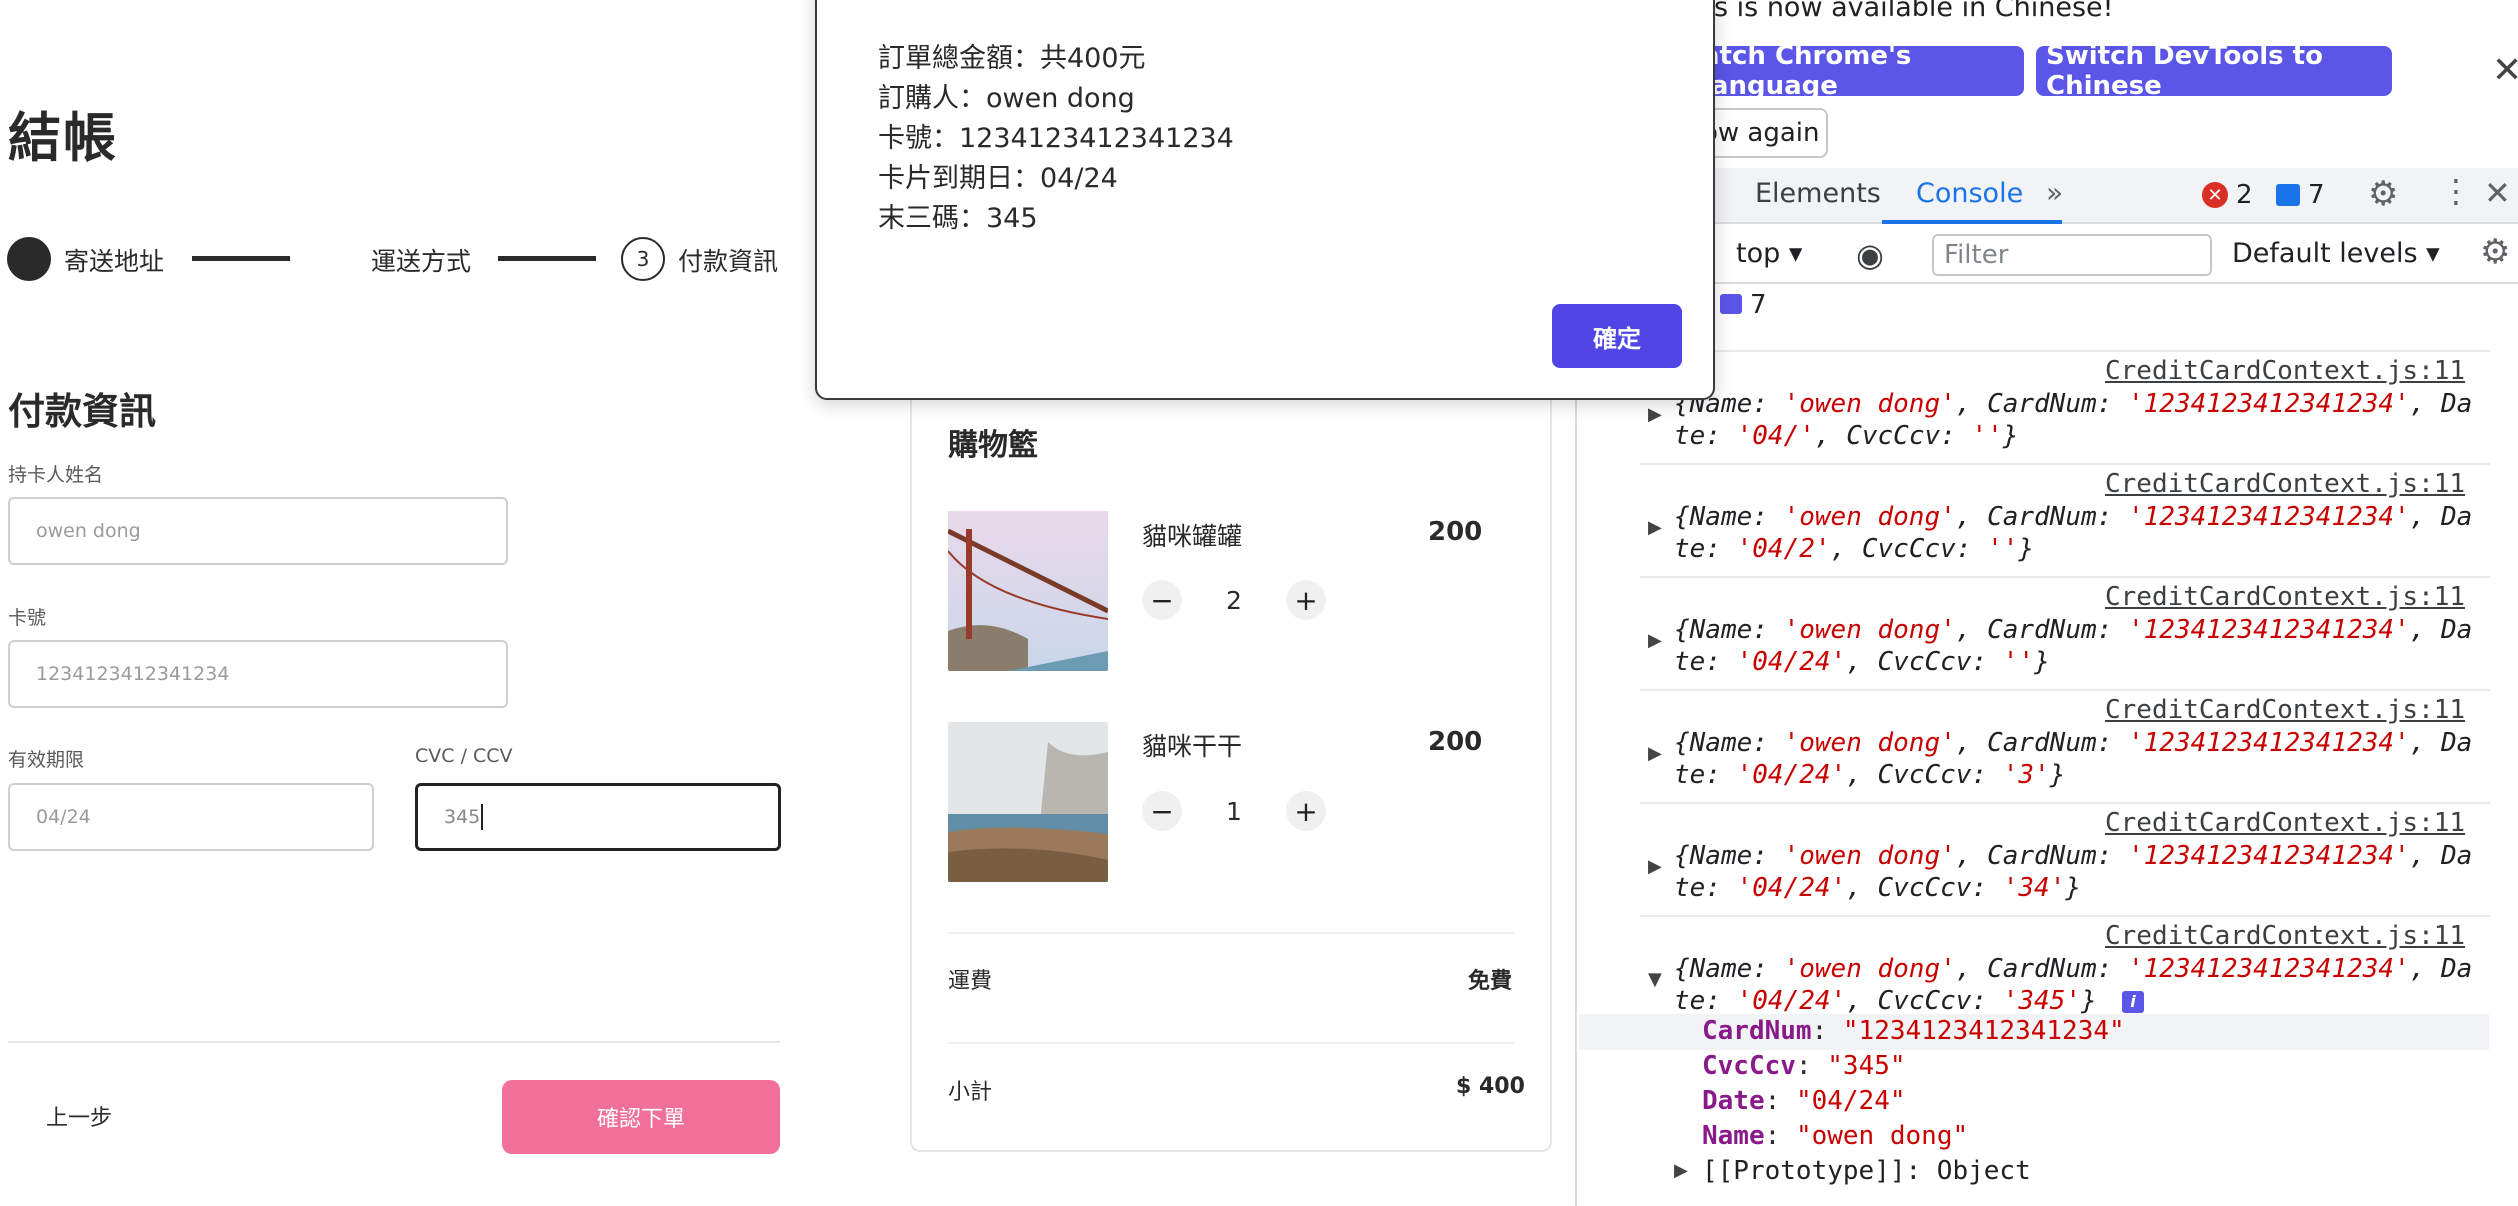 This screenshot has width=2518, height=1206. I want to click on switch-devtools-chinese-button: Switch DevTools to Chinese, so click(2214, 71).